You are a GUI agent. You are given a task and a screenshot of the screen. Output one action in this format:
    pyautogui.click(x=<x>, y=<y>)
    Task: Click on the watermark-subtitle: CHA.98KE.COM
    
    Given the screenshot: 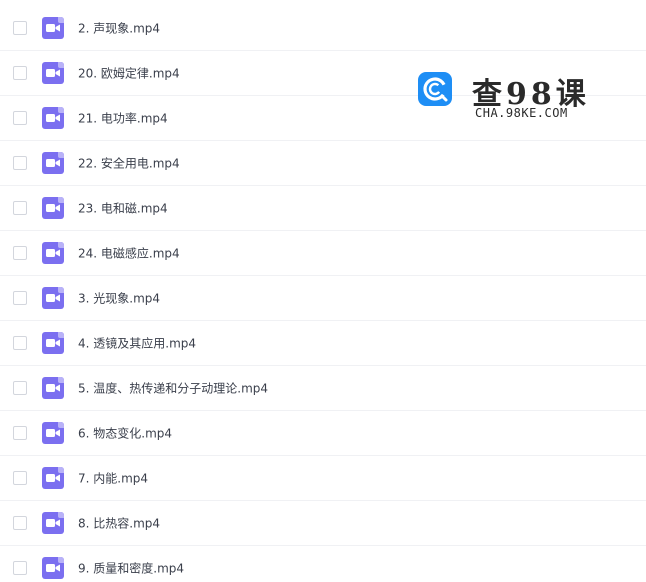 What is the action you would take?
    pyautogui.click(x=521, y=113)
    